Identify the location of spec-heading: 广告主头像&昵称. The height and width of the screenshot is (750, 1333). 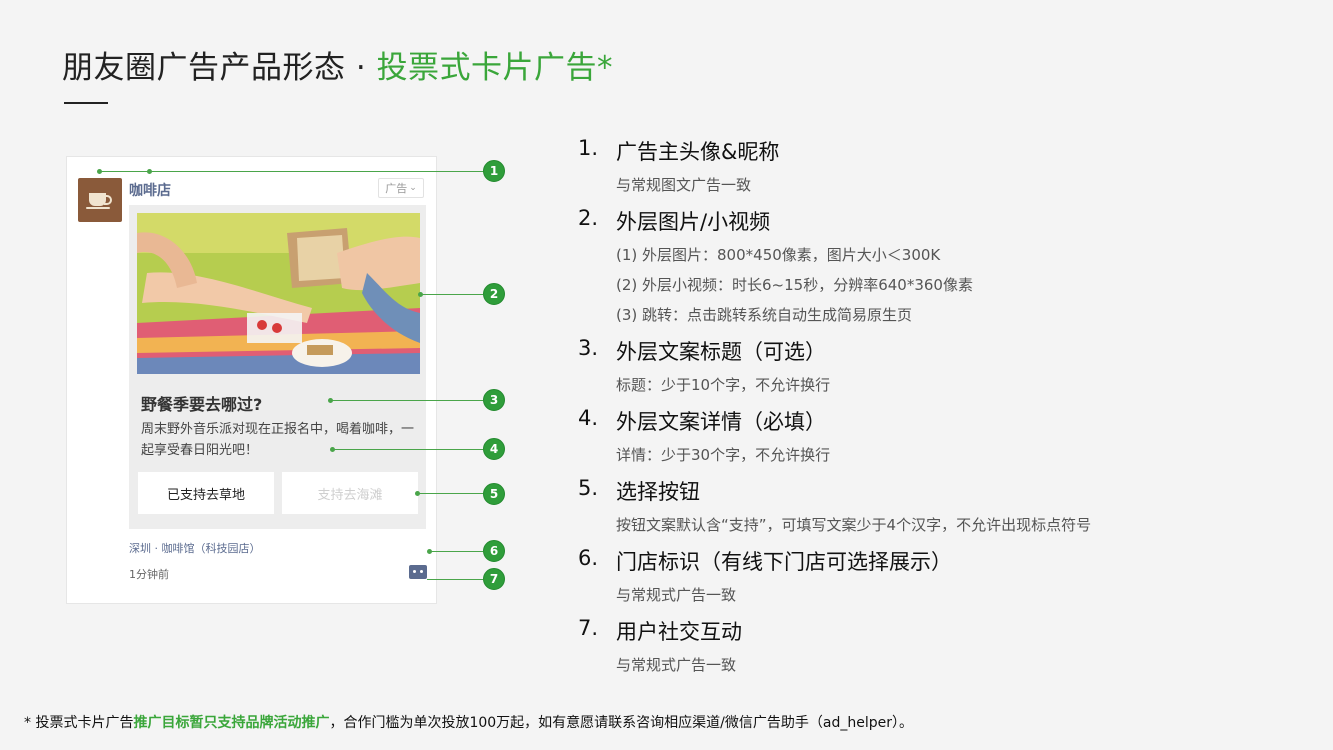
(698, 152).